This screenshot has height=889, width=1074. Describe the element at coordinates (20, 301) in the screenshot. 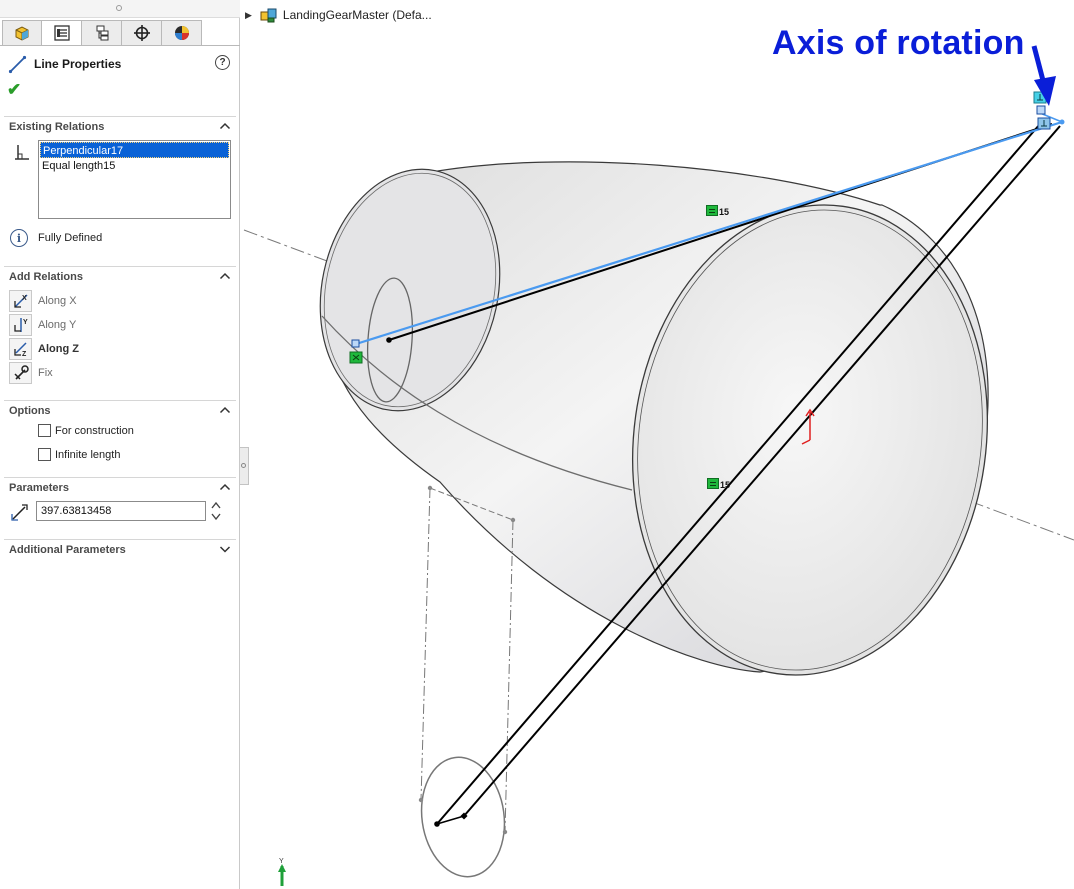

I see `along-x-icon: X` at that location.